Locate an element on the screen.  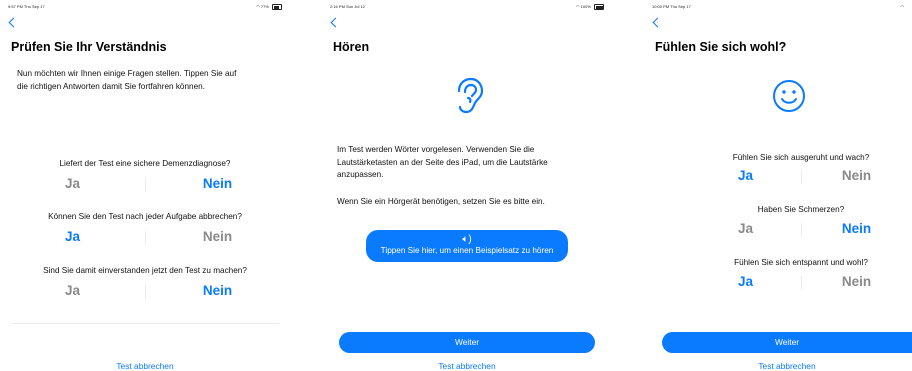
status-right: ◠ 77% is located at coordinates (269, 7).